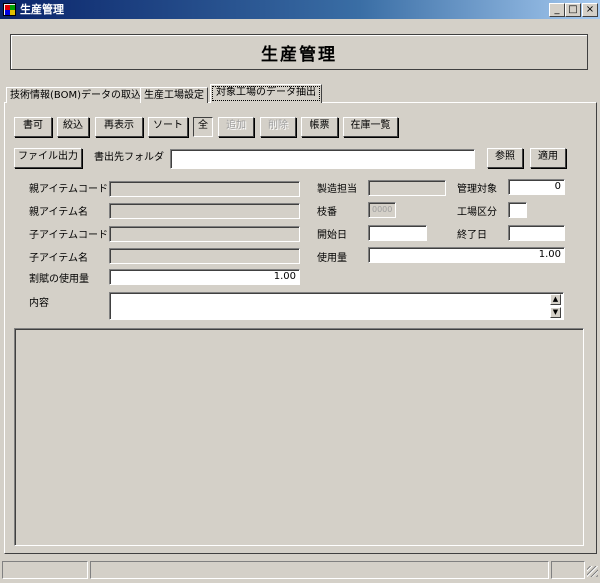 This screenshot has width=600, height=583. I want to click on branch-number-field: 0000, so click(382, 210).